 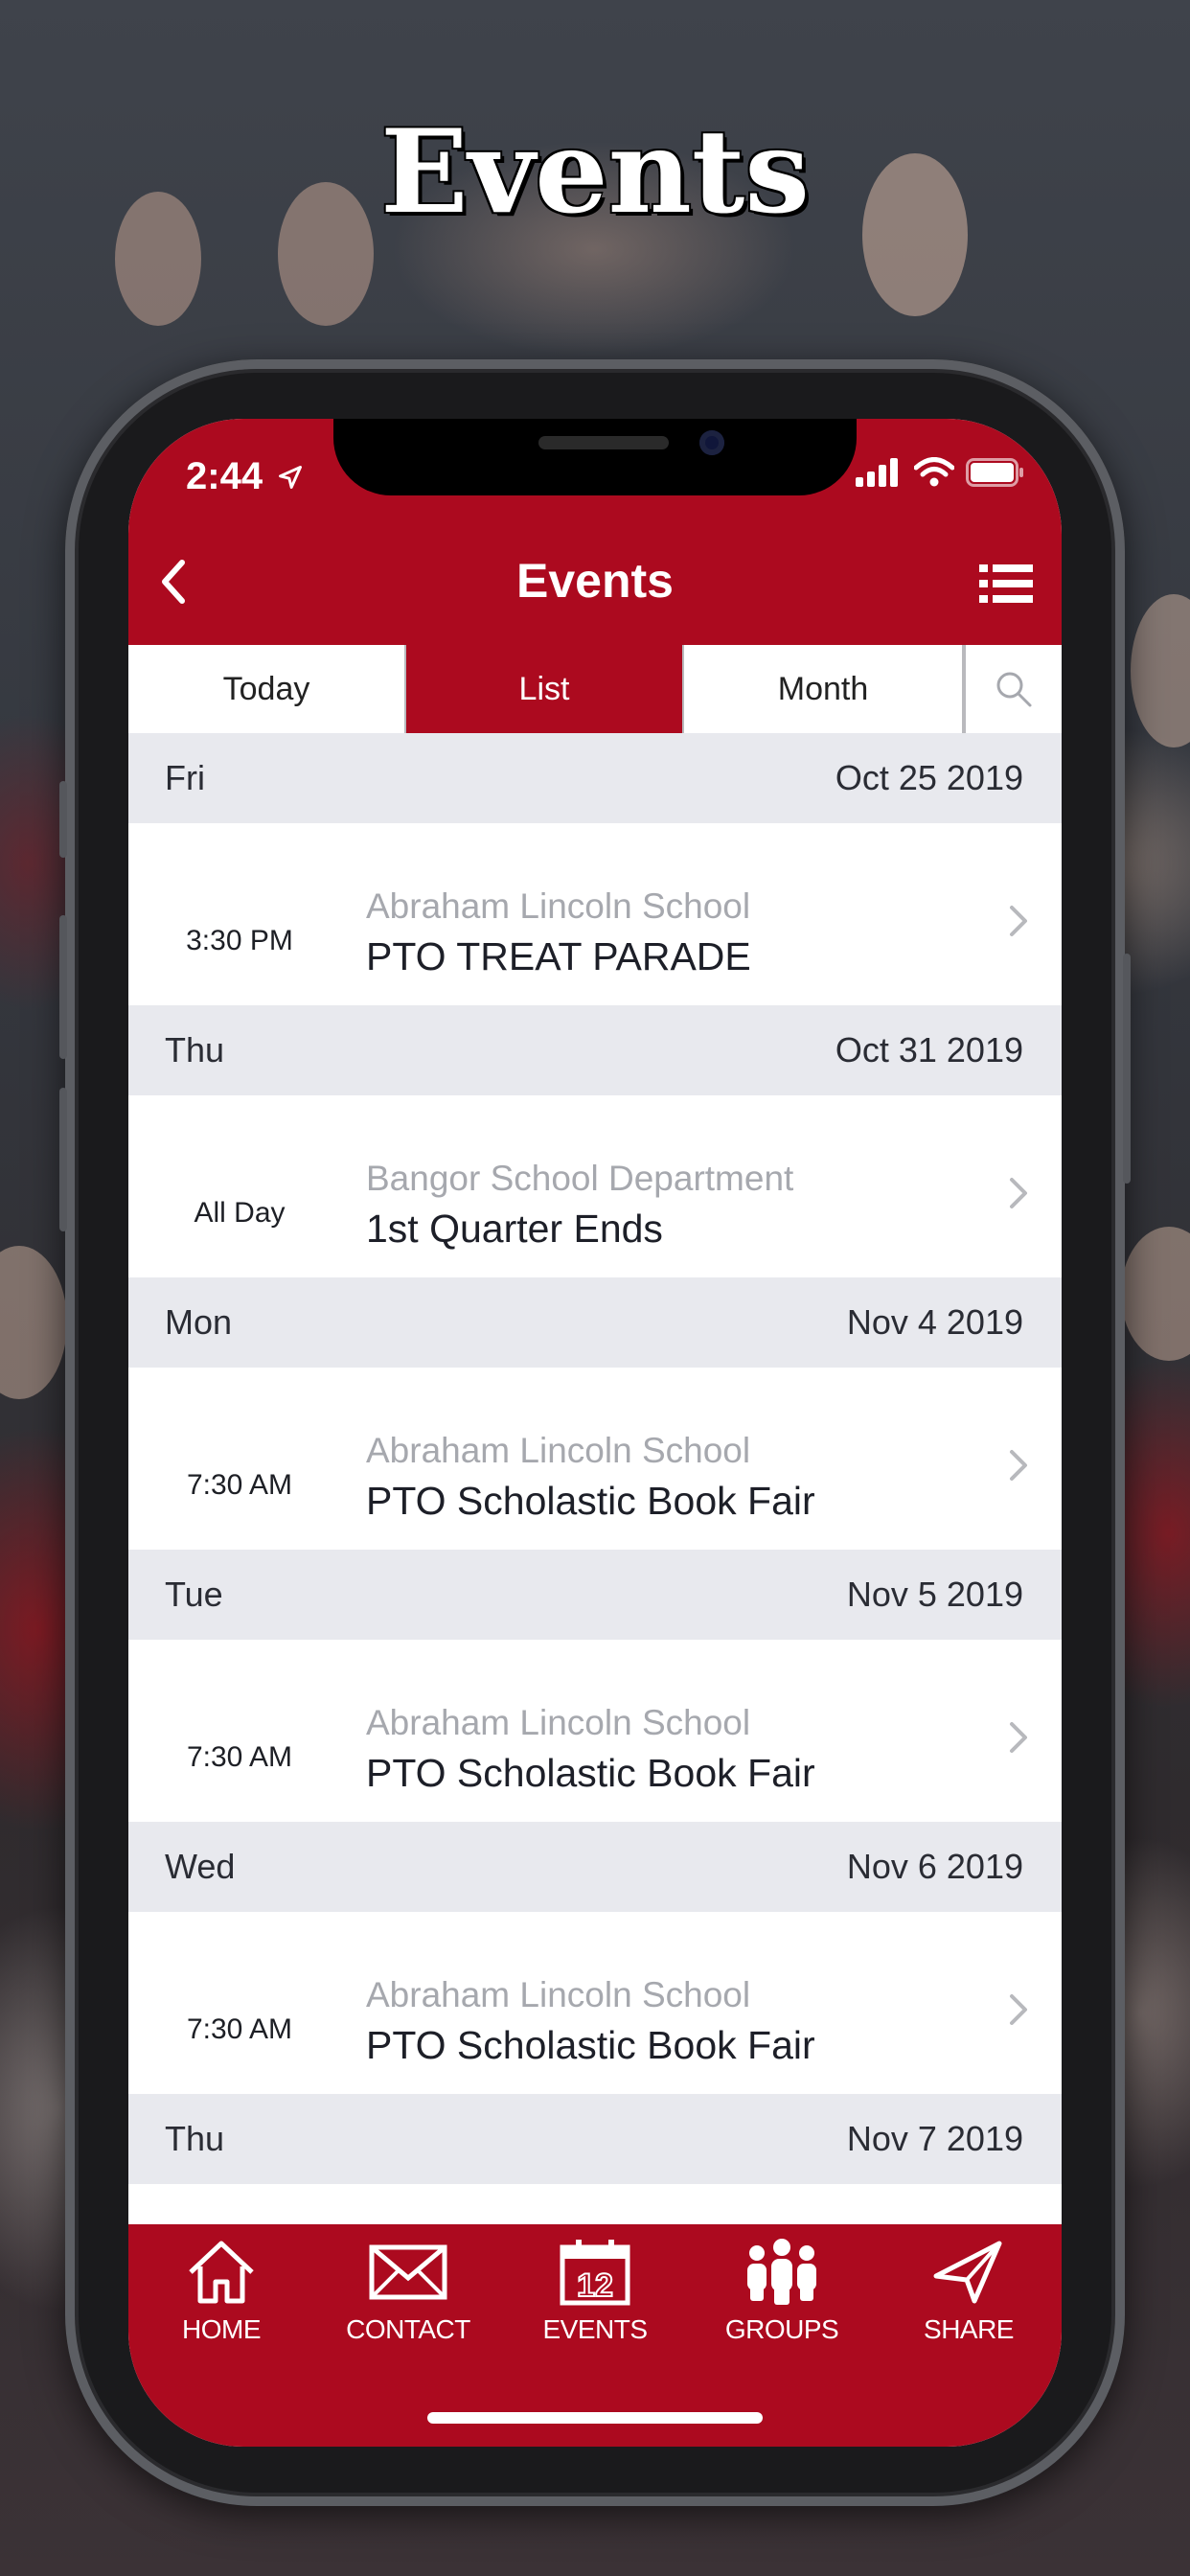 I want to click on nav-title: Events, so click(x=595, y=581).